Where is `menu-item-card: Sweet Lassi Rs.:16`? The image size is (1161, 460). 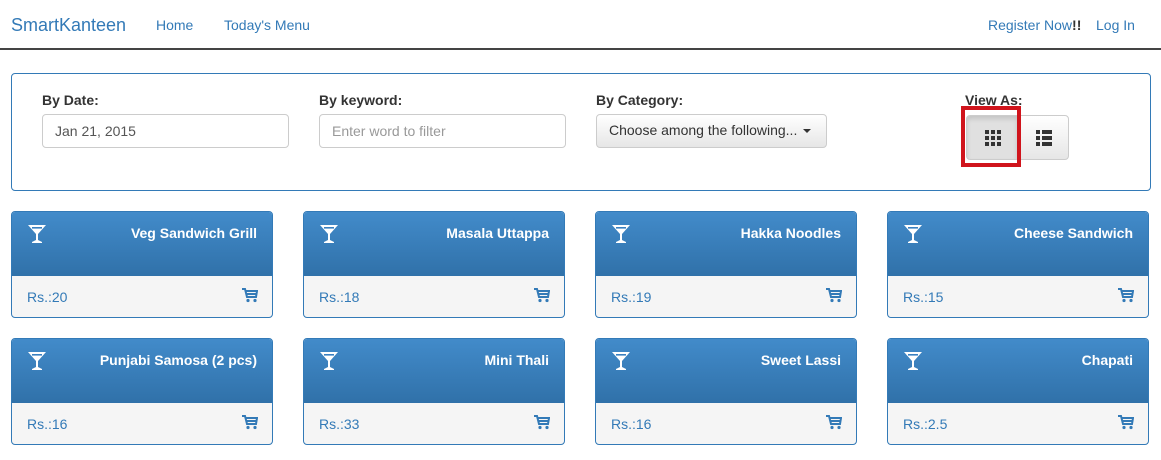
menu-item-card: Sweet Lassi Rs.:16 is located at coordinates (726, 391).